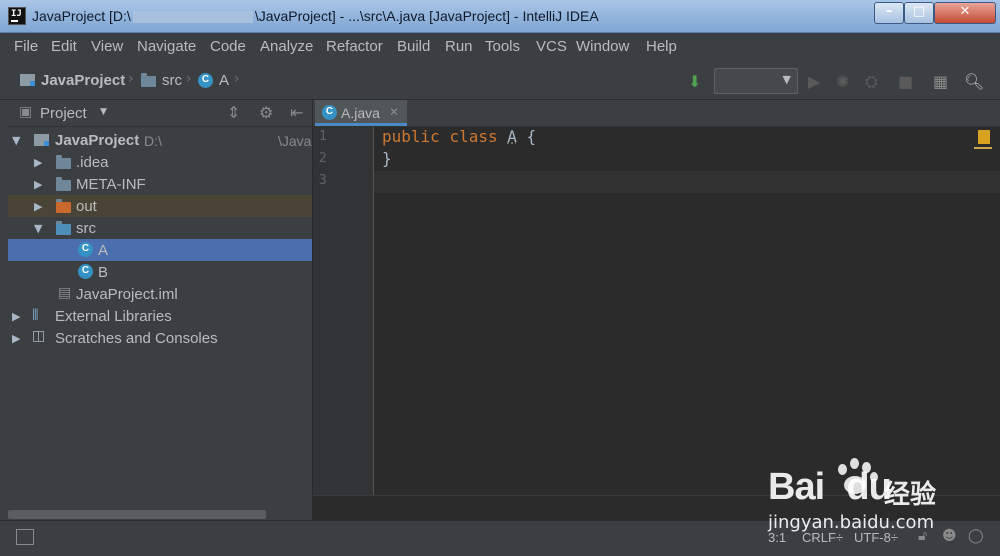 The height and width of the screenshot is (556, 1000). What do you see at coordinates (41, 140) in the screenshot?
I see `module-icon` at bounding box center [41, 140].